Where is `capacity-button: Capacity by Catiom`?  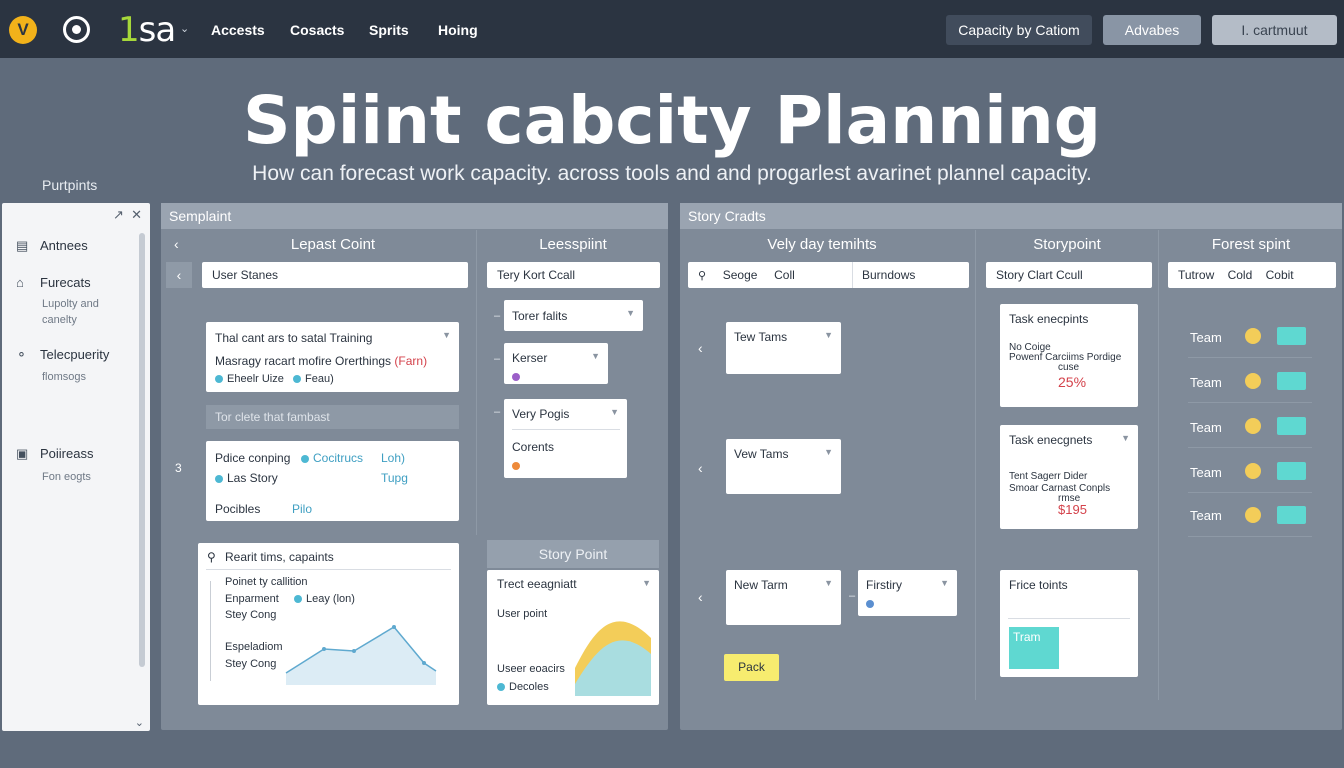
capacity-button: Capacity by Catiom is located at coordinates (1019, 30).